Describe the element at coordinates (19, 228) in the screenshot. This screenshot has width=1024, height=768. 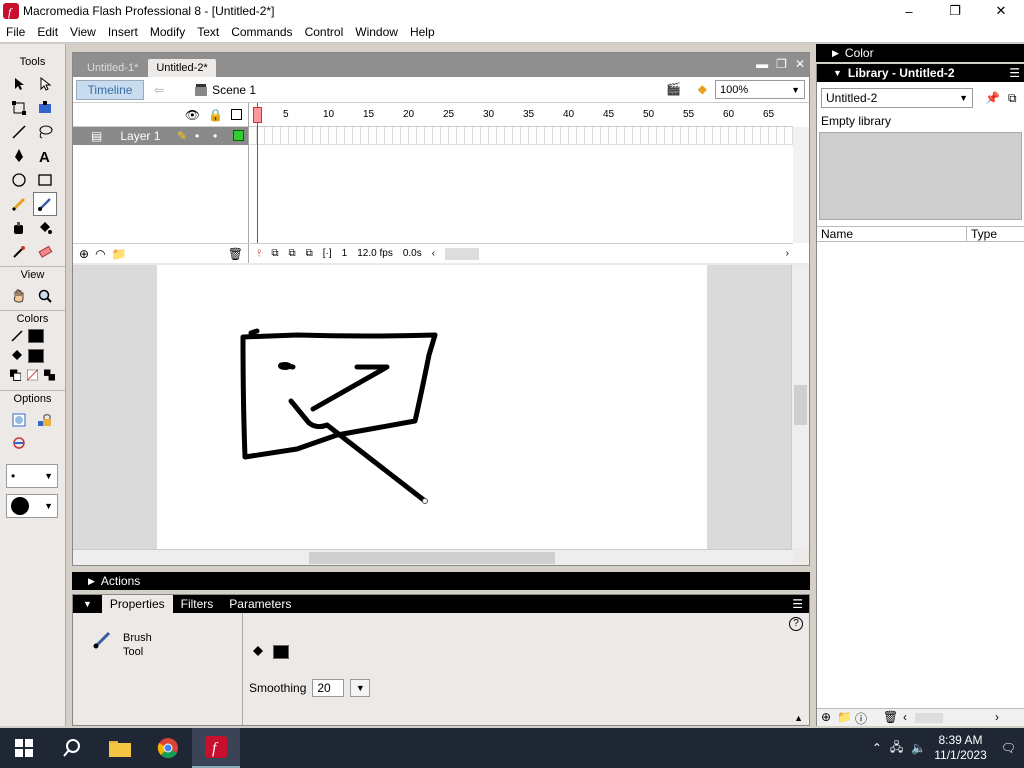
I see `ink-bottle-tool` at that location.